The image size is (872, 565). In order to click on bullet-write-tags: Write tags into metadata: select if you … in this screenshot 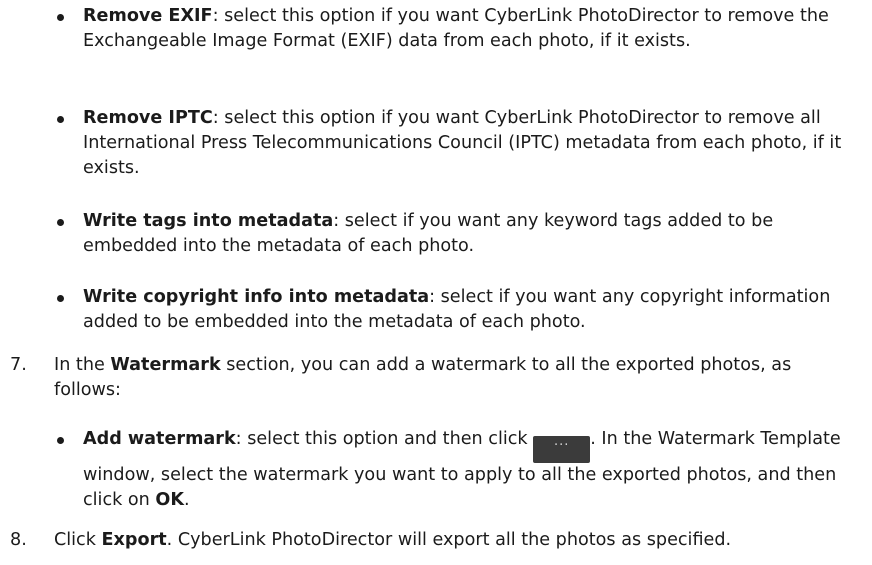, I will do `click(452, 234)`.